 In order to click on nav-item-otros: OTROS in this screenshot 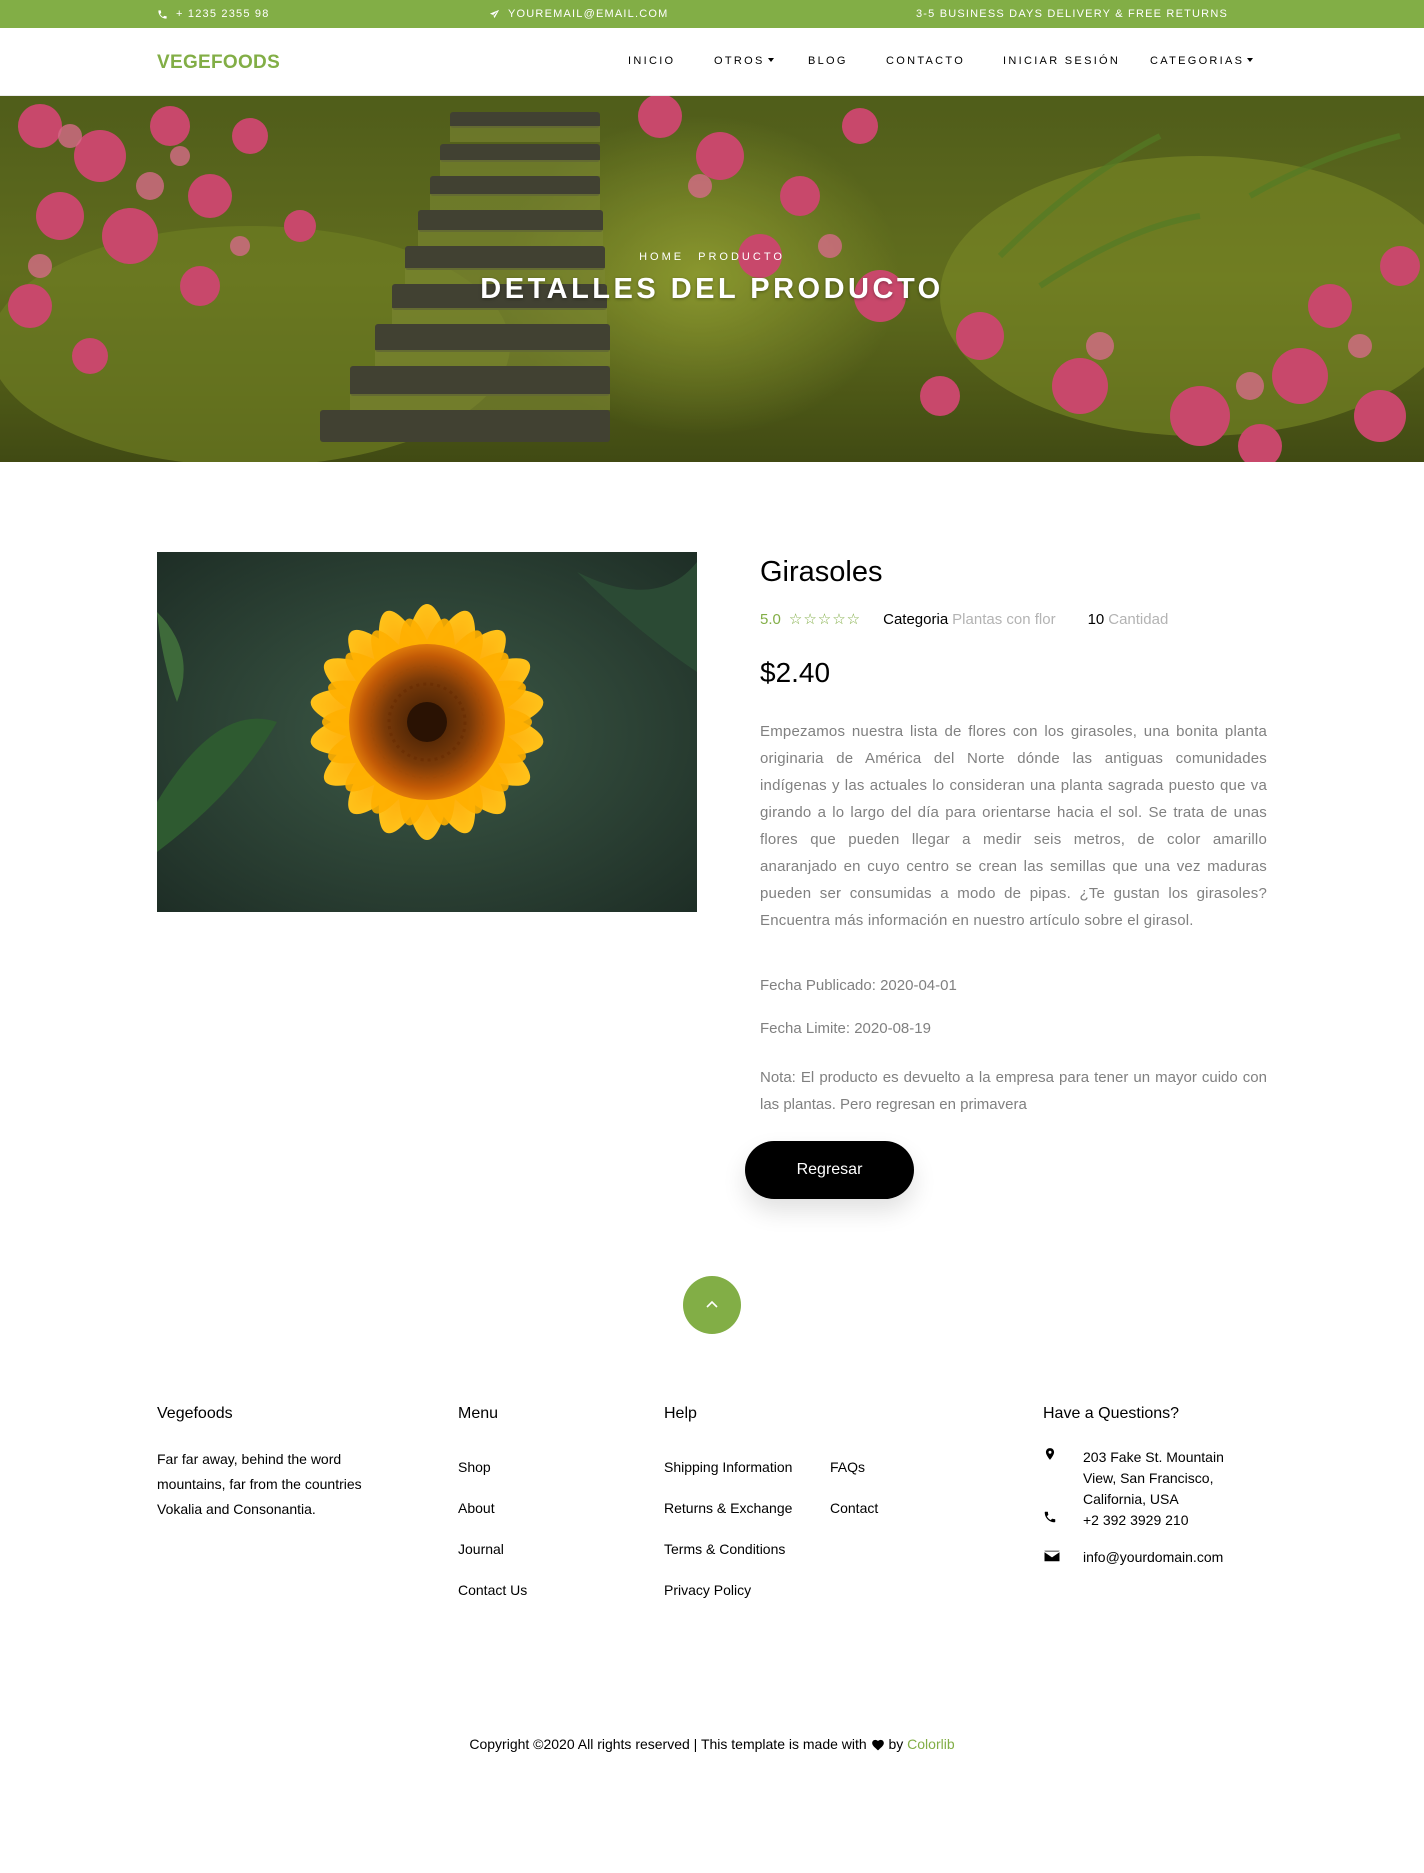, I will do `click(744, 61)`.